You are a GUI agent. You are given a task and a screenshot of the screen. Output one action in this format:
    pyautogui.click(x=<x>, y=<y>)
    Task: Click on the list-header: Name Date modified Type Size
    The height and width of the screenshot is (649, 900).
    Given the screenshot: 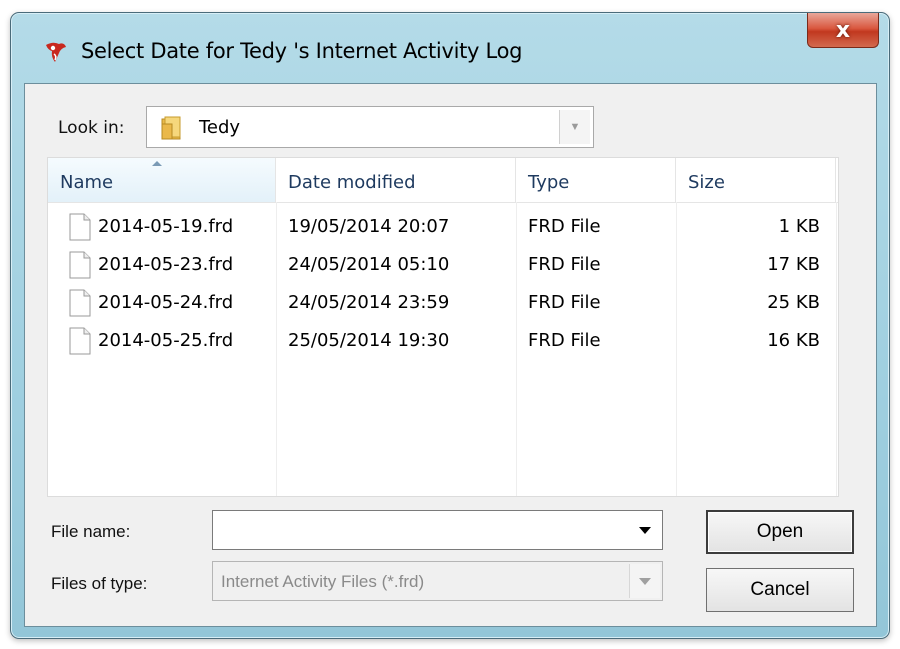 What is the action you would take?
    pyautogui.click(x=443, y=180)
    